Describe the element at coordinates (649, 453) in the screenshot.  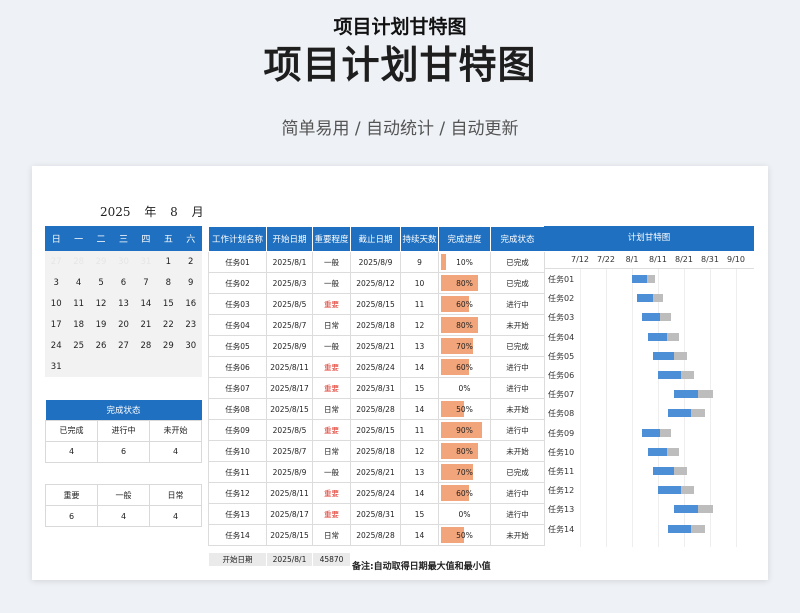
I see `gantt-row: 任务10` at that location.